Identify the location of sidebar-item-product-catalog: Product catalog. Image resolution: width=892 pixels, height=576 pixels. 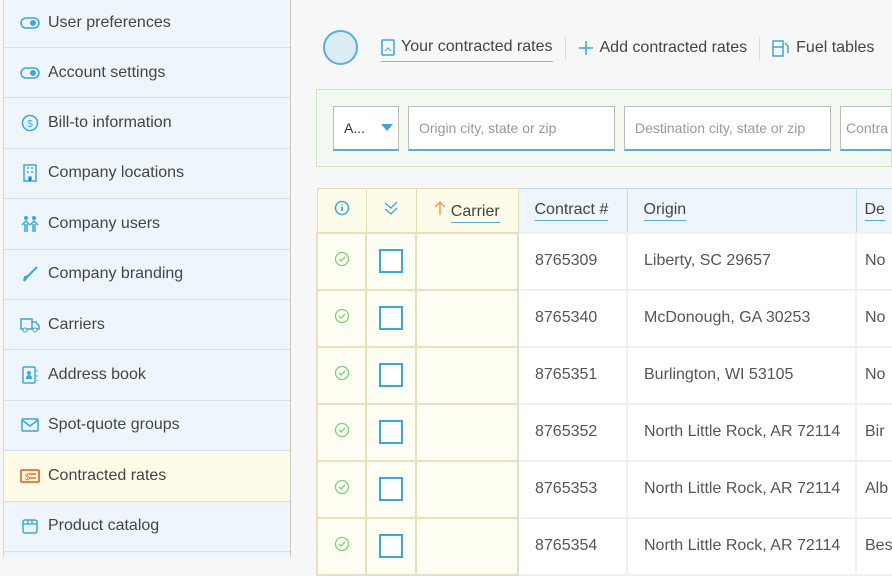
(147, 527).